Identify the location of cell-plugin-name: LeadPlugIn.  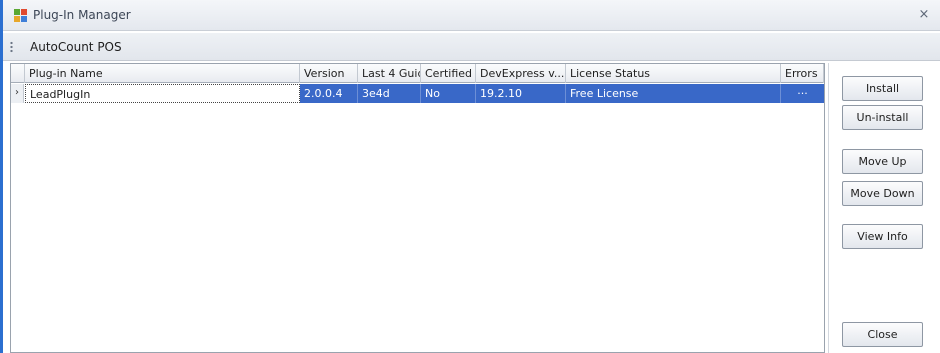
(162, 93).